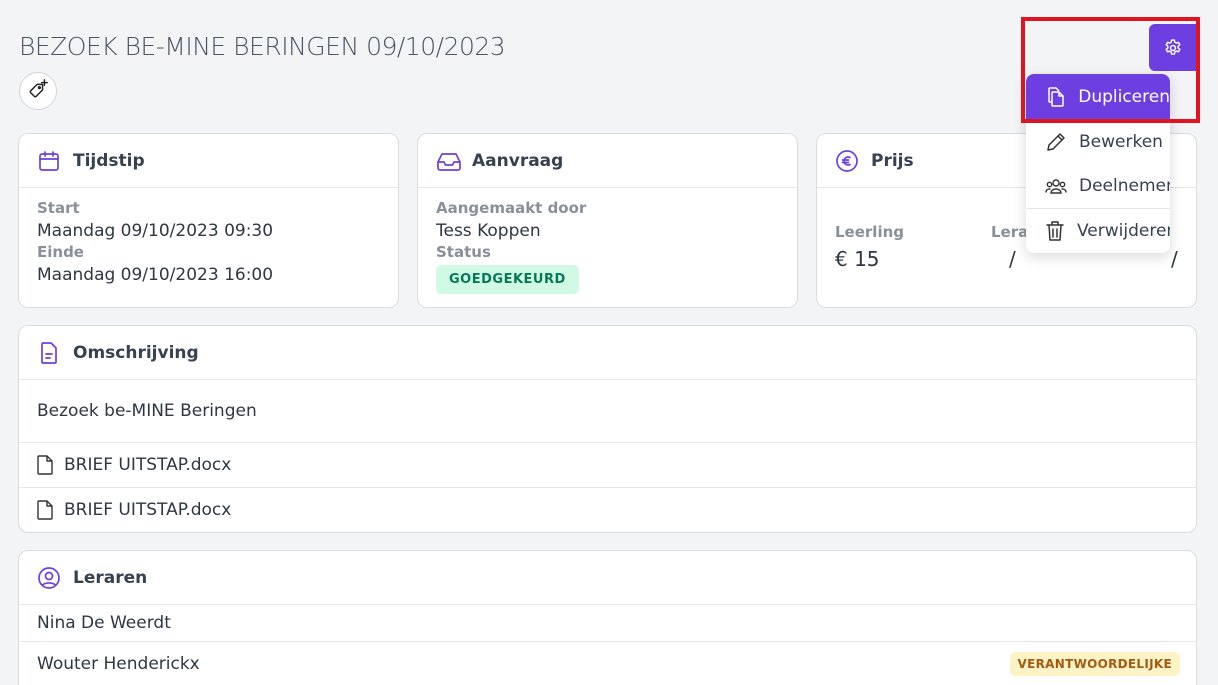  What do you see at coordinates (104, 623) in the screenshot?
I see `teacher-name: Nina De Weerdt` at bounding box center [104, 623].